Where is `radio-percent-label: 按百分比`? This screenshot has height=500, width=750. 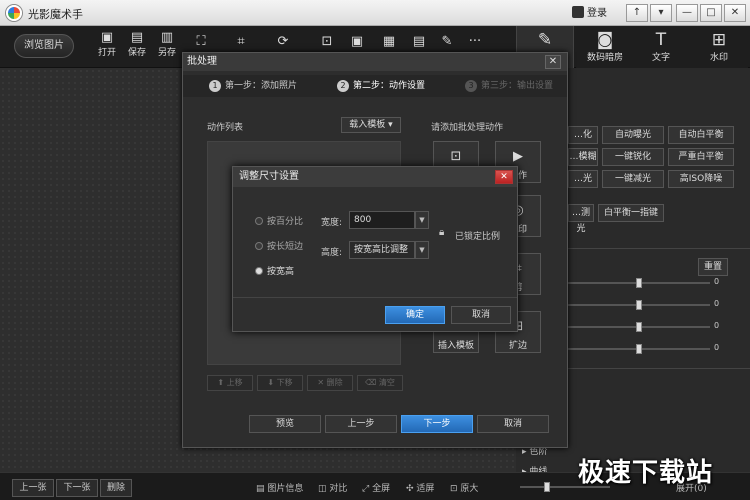 radio-percent-label: 按百分比 is located at coordinates (285, 220).